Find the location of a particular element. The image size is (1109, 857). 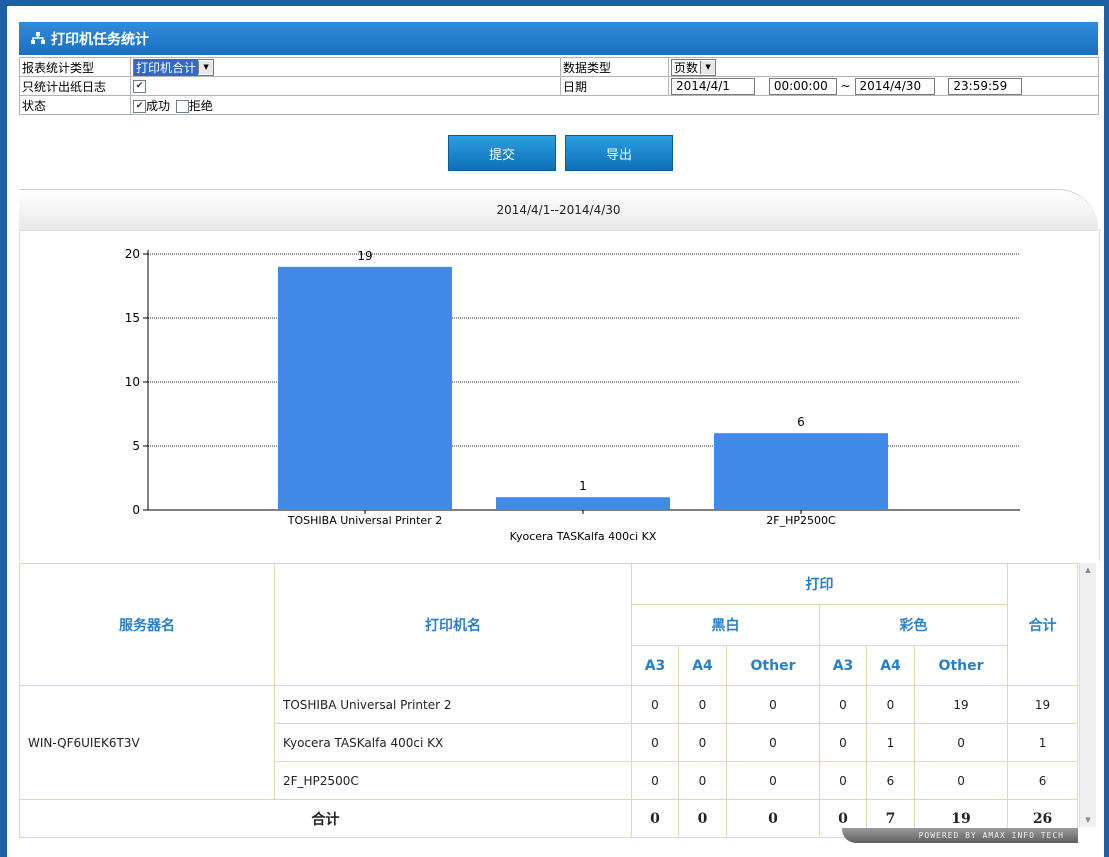

status-label: 状态 is located at coordinates (75, 105).